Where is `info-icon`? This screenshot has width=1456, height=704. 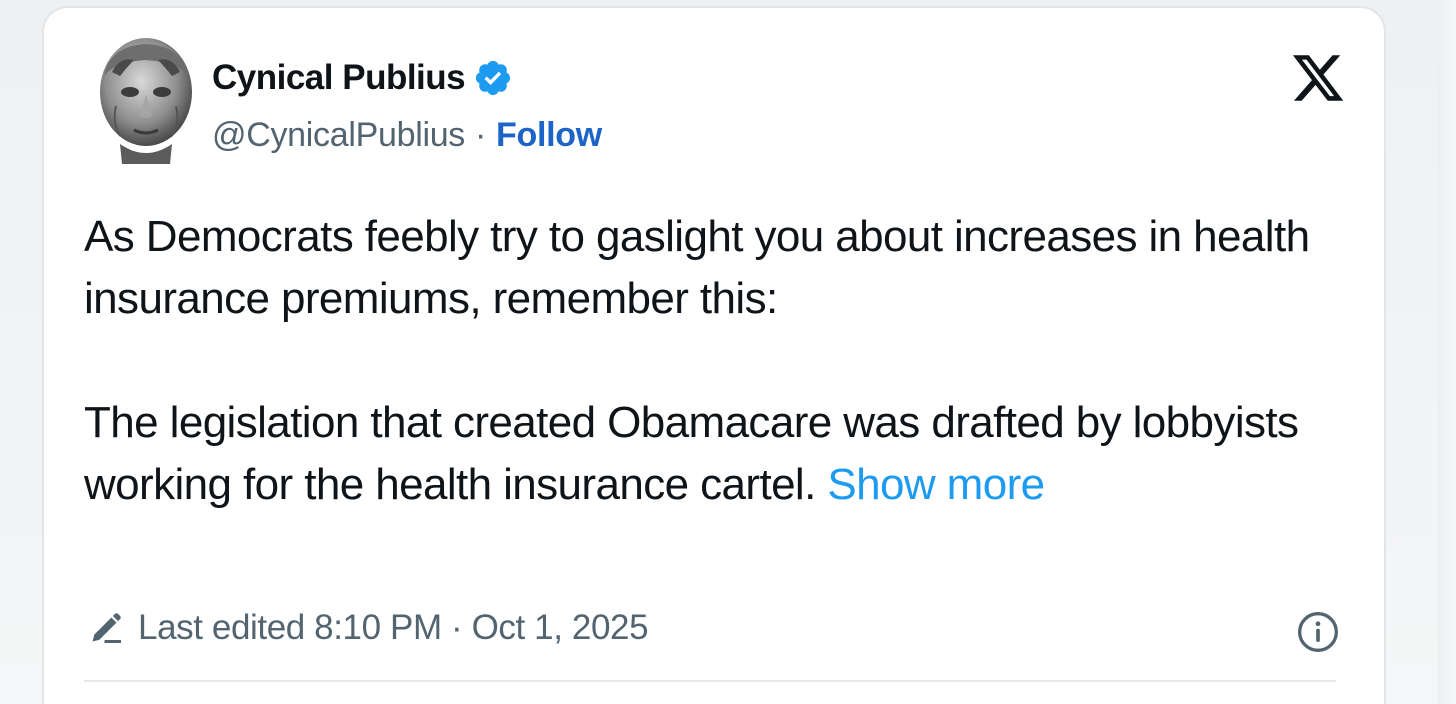
info-icon is located at coordinates (1318, 632).